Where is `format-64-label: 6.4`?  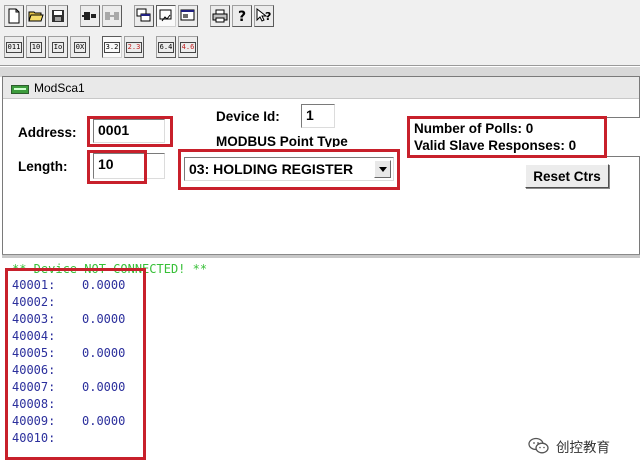 format-64-label: 6.4 is located at coordinates (166, 47).